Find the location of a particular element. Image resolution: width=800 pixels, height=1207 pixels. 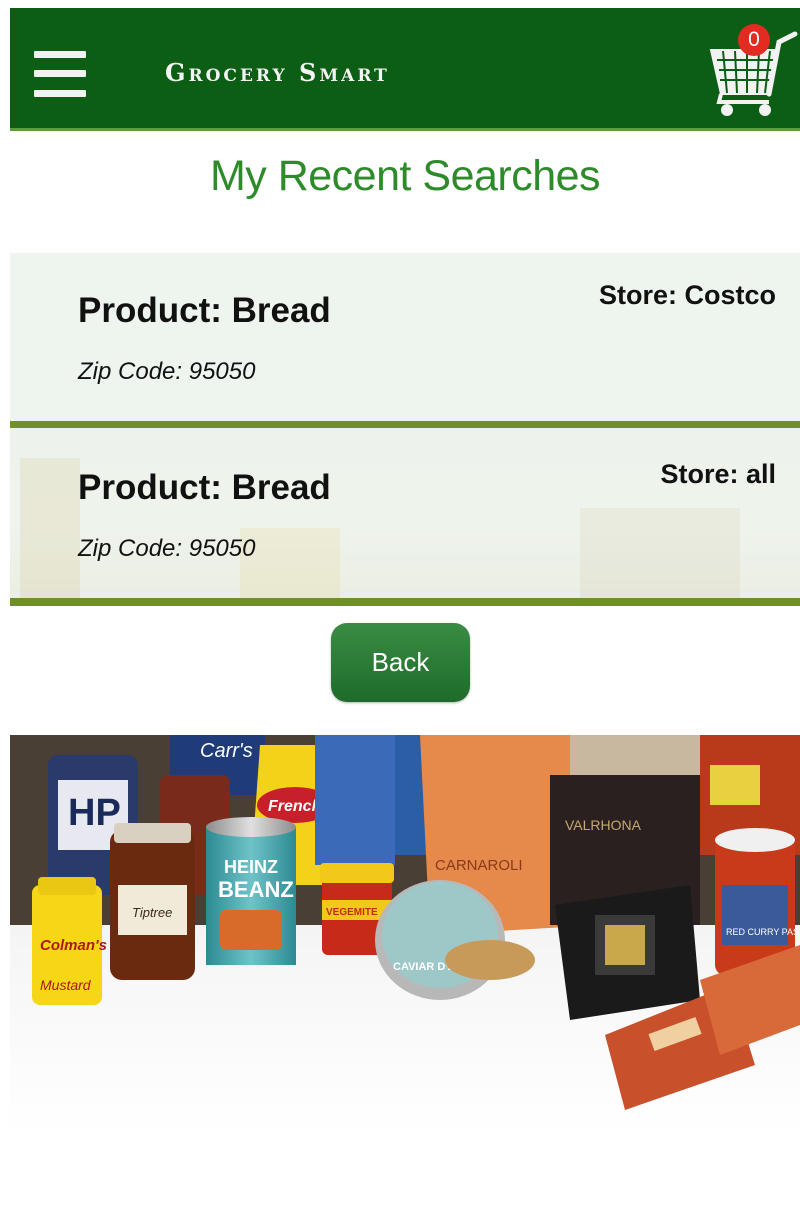

photo-label: HP is located at coordinates (94, 813).